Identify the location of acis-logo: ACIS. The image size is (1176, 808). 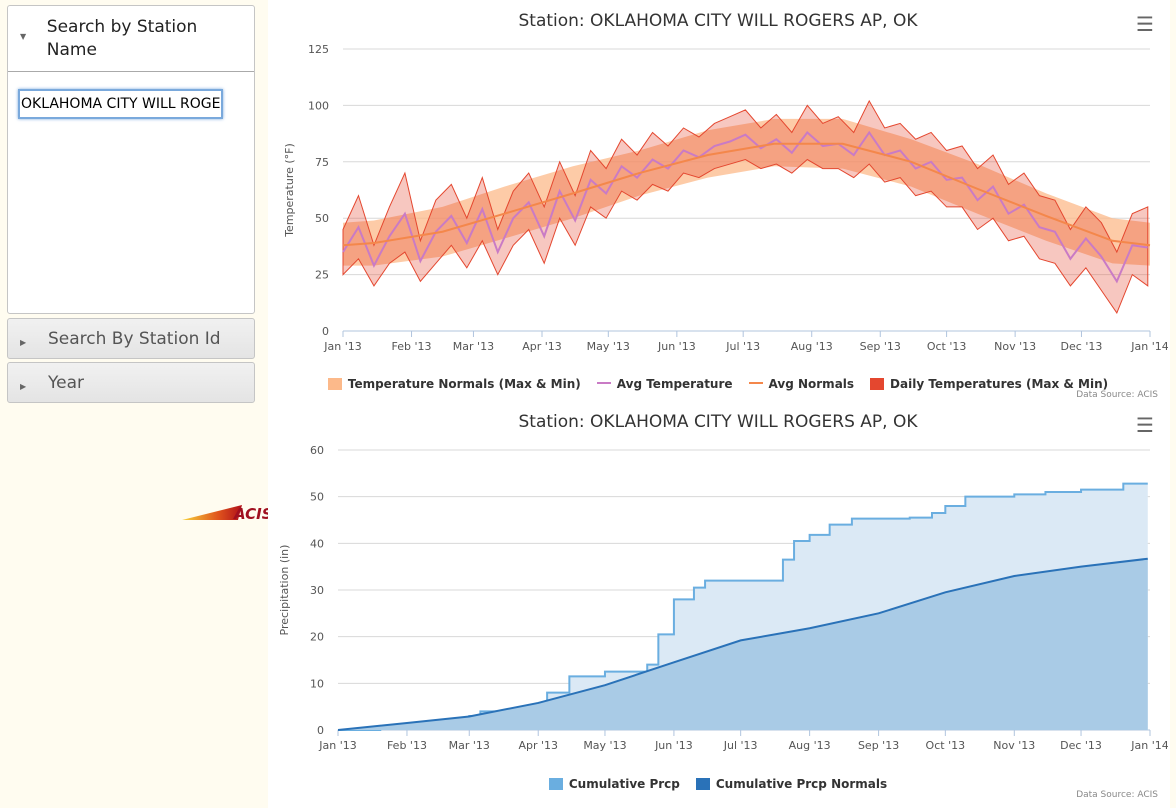
(227, 514).